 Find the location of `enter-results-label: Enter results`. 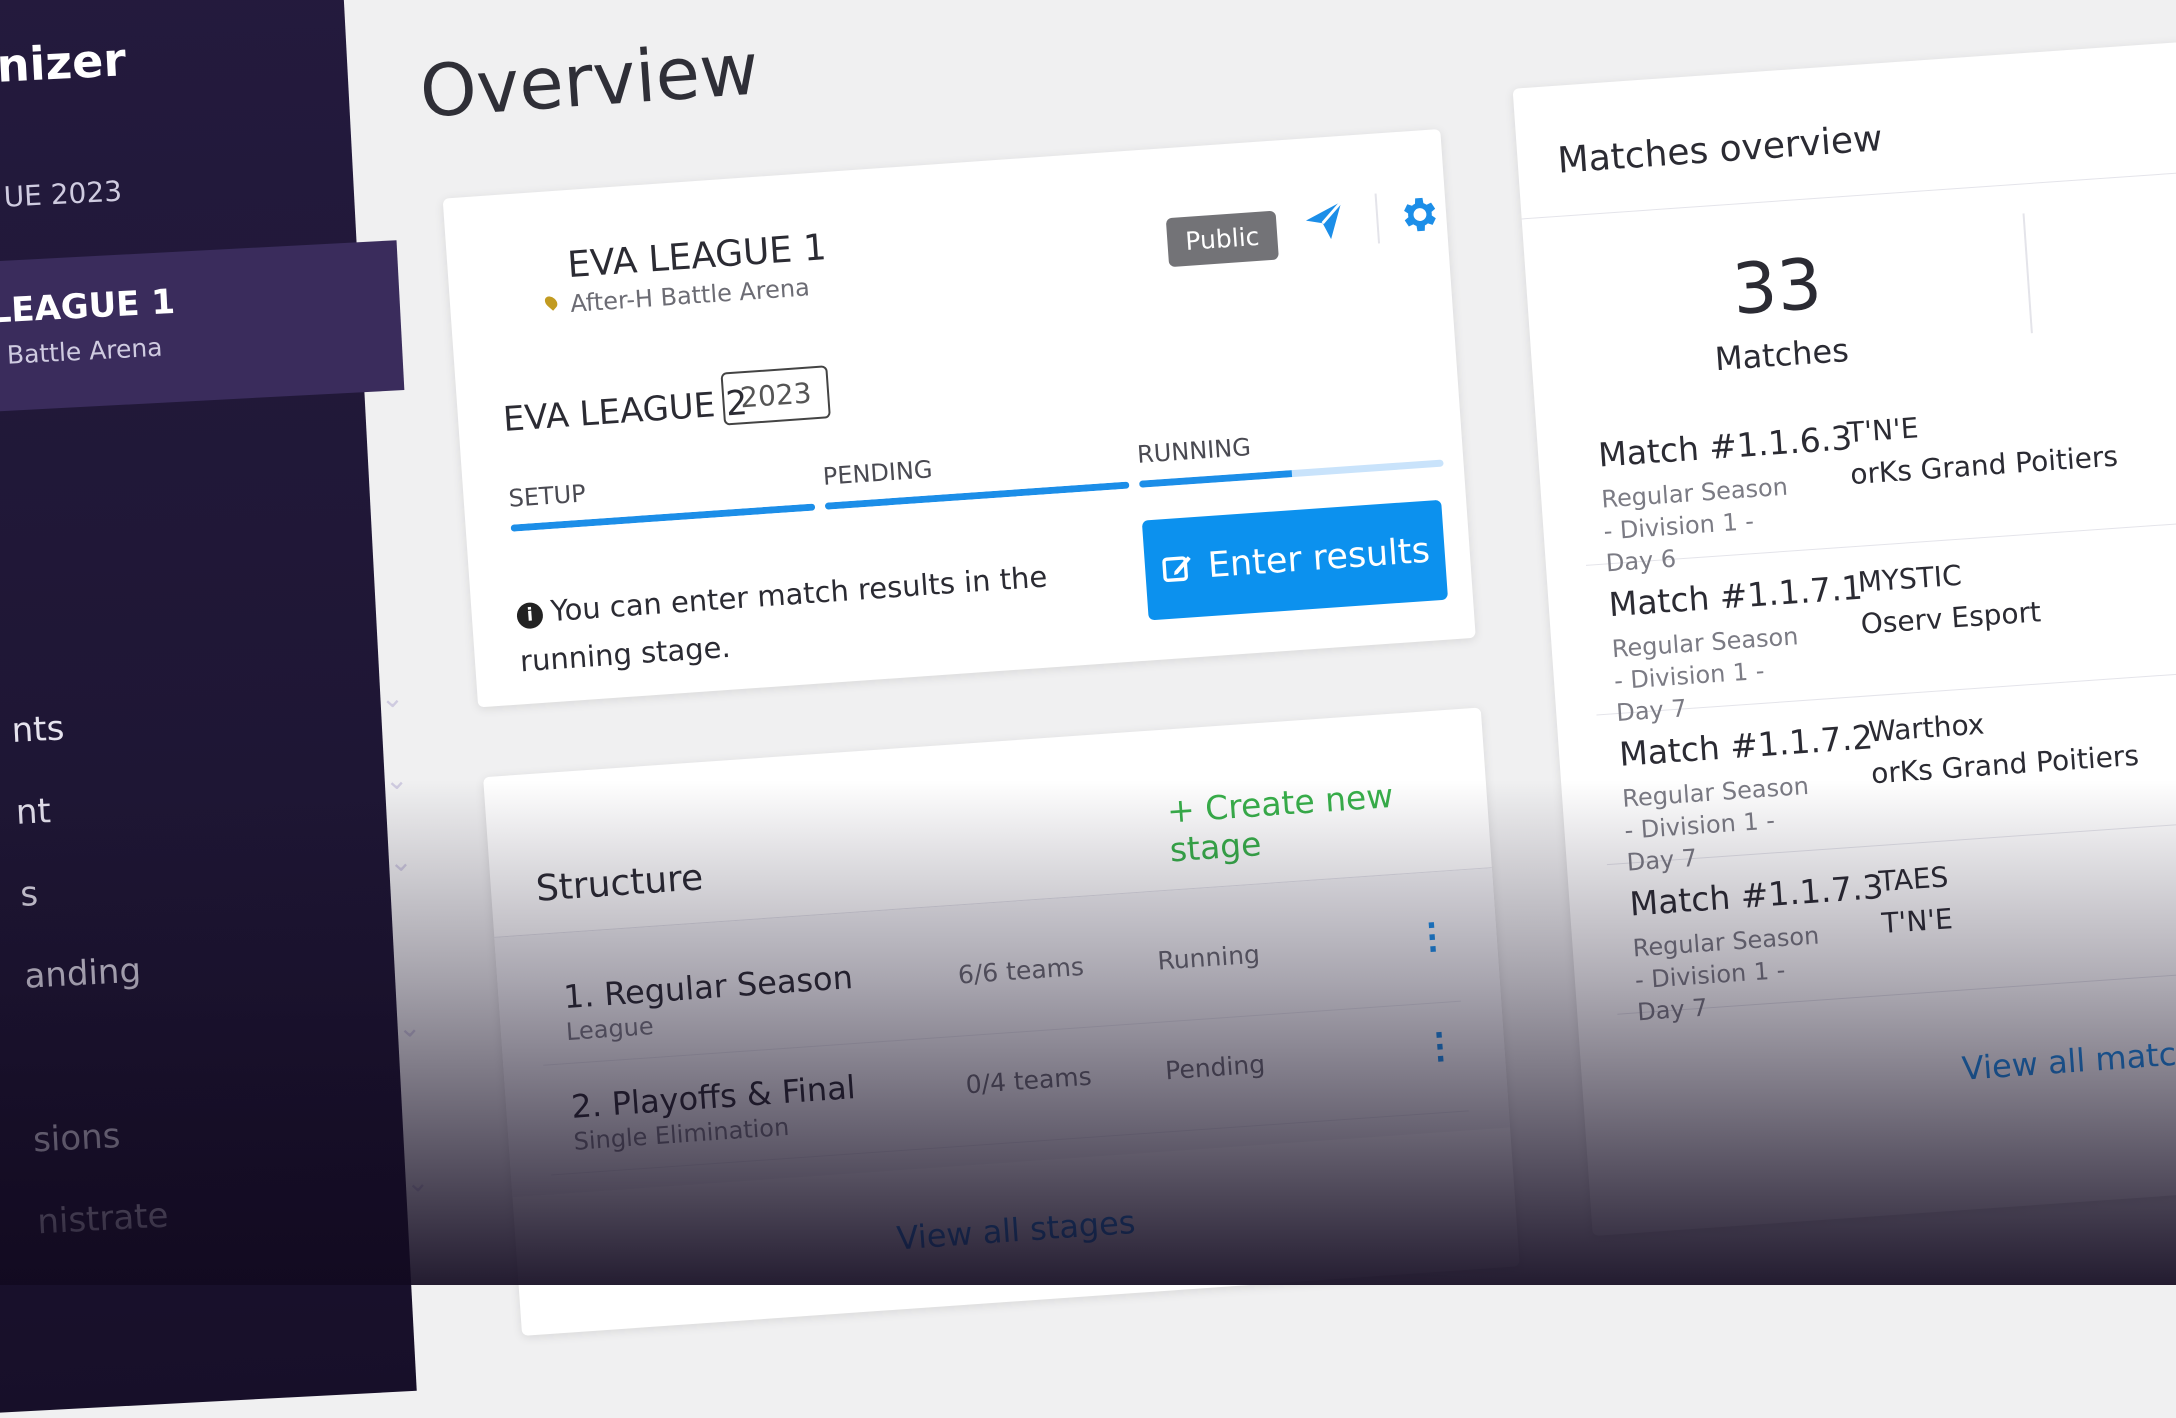

enter-results-label: Enter results is located at coordinates (1319, 558).